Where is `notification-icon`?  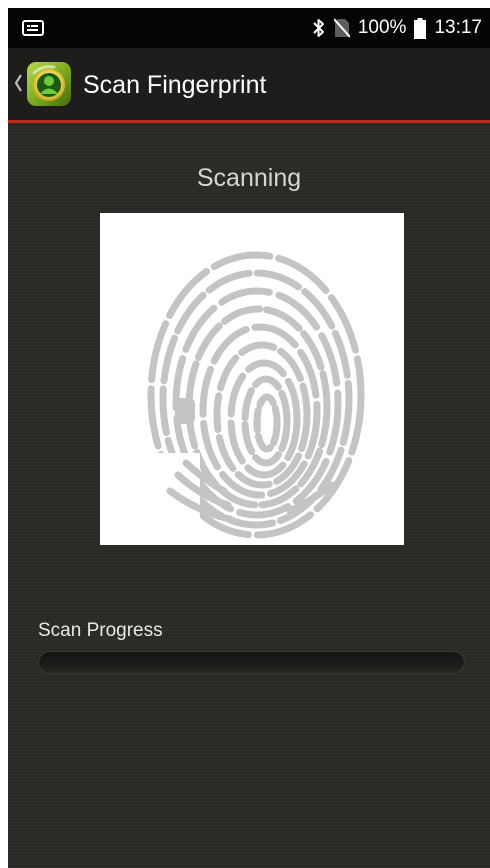
notification-icon is located at coordinates (33, 28).